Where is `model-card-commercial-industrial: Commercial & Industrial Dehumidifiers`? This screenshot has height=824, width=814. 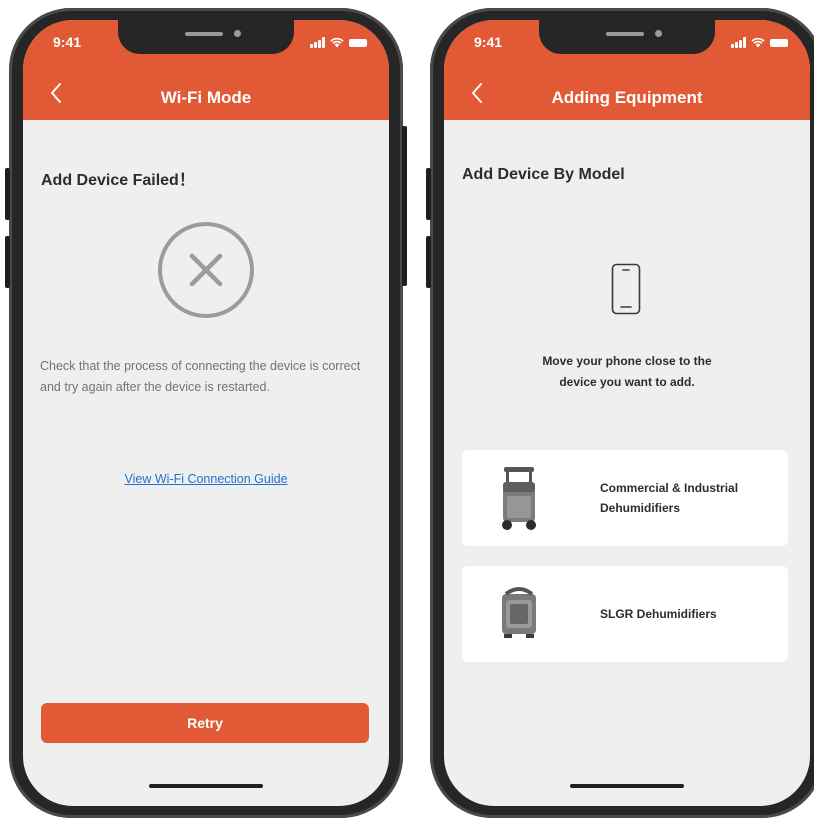 model-card-commercial-industrial: Commercial & Industrial Dehumidifiers is located at coordinates (625, 498).